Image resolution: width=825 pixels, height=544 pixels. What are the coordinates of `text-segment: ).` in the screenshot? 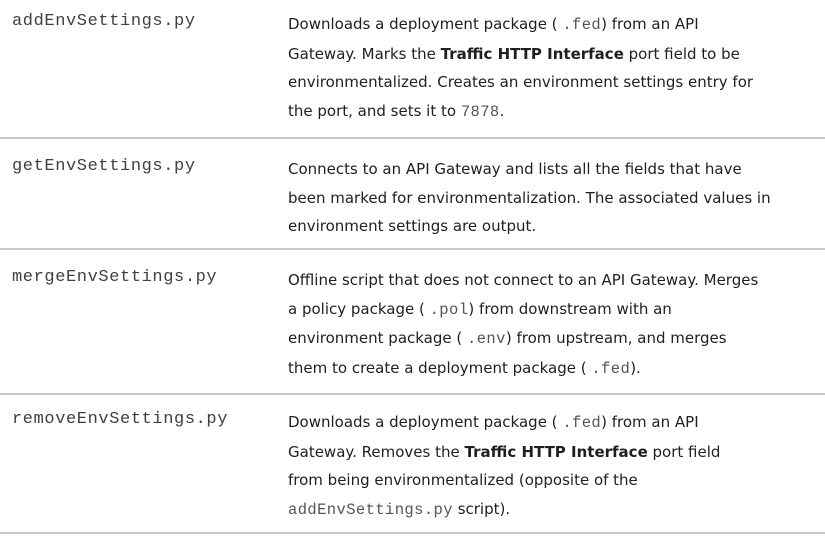 It's located at (635, 367).